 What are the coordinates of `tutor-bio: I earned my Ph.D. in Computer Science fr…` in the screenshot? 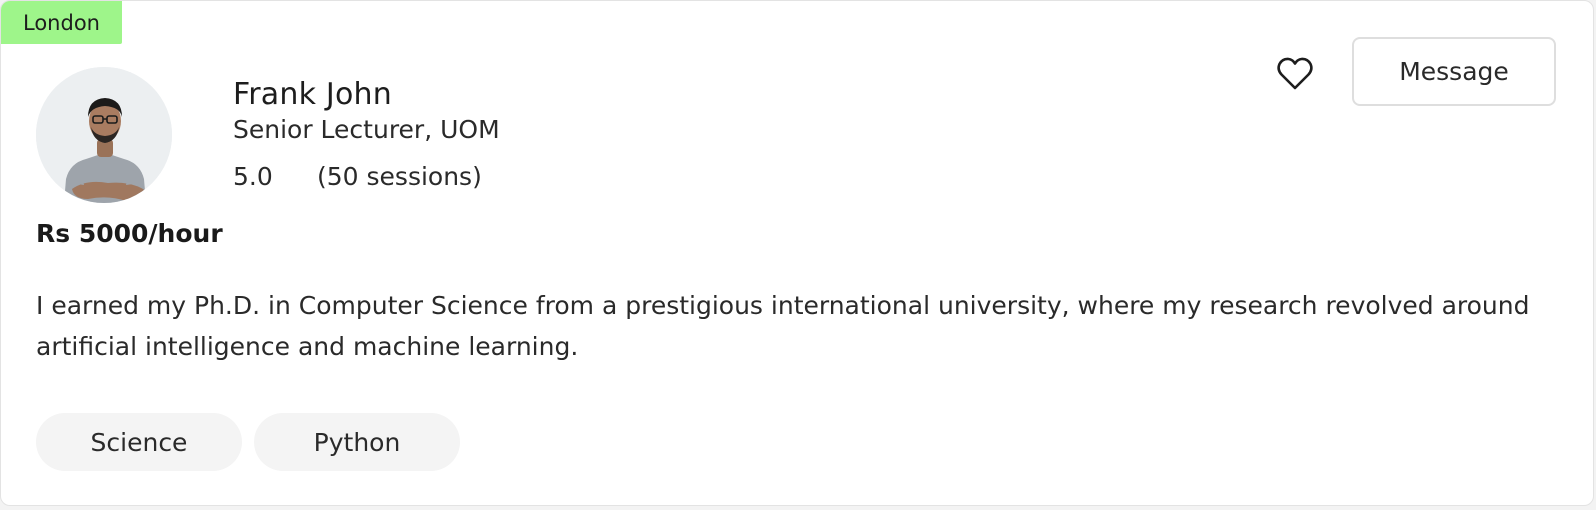 It's located at (783, 326).